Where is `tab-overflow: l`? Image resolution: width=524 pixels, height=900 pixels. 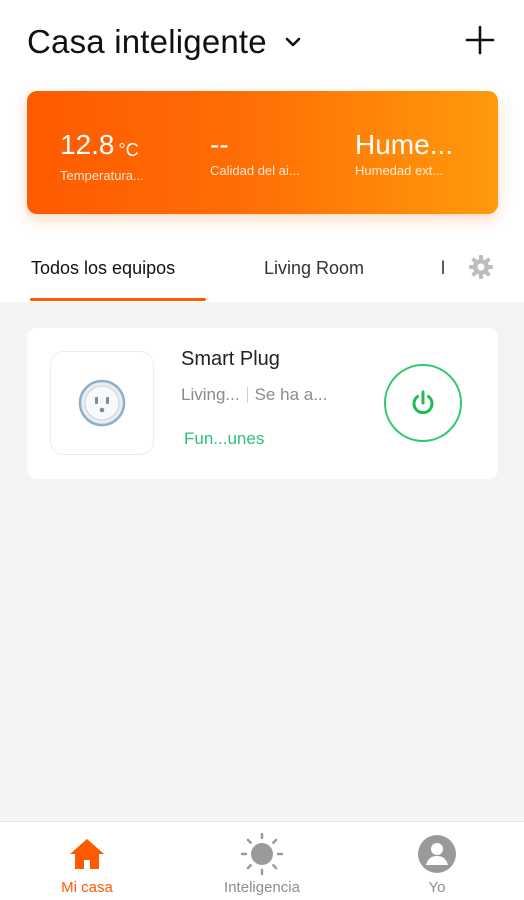
tab-overflow: l is located at coordinates (443, 268).